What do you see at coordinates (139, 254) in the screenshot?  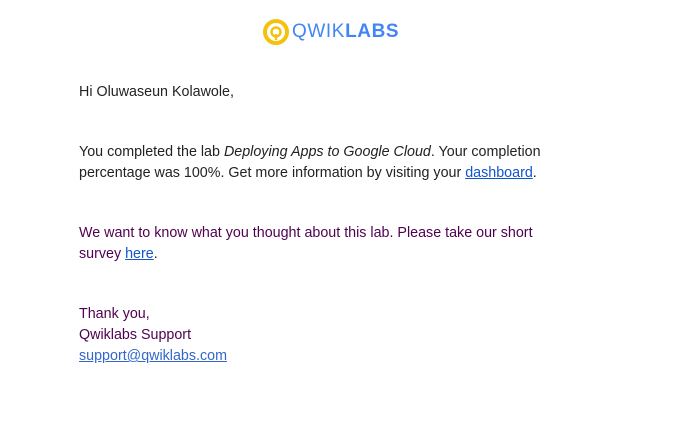 I see `survey-link: here` at bounding box center [139, 254].